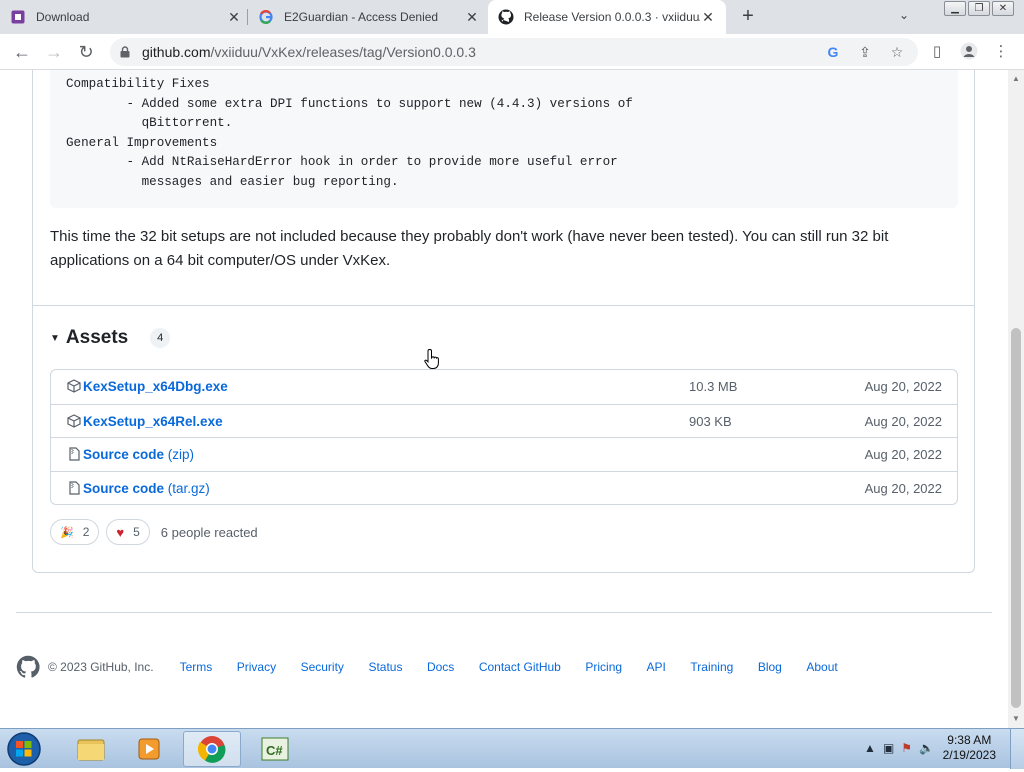  I want to click on tab-title: E2Guardian - Access Denied, so click(361, 17).